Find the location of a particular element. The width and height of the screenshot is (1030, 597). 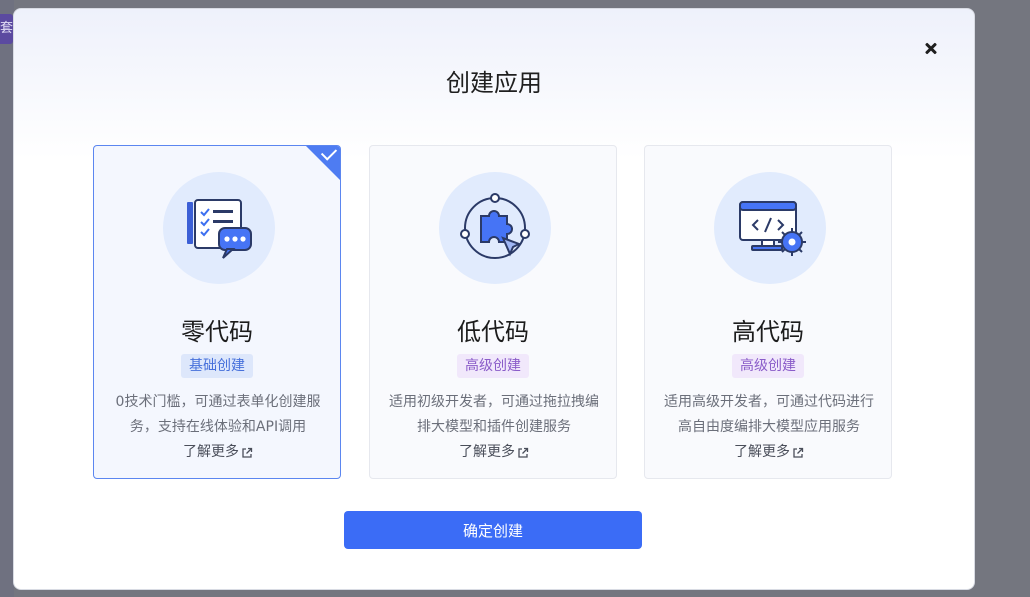

option-description: 适用高级开发者，可通过代码进行高自由度编排大模型应用服务 了解更多 is located at coordinates (769, 427).